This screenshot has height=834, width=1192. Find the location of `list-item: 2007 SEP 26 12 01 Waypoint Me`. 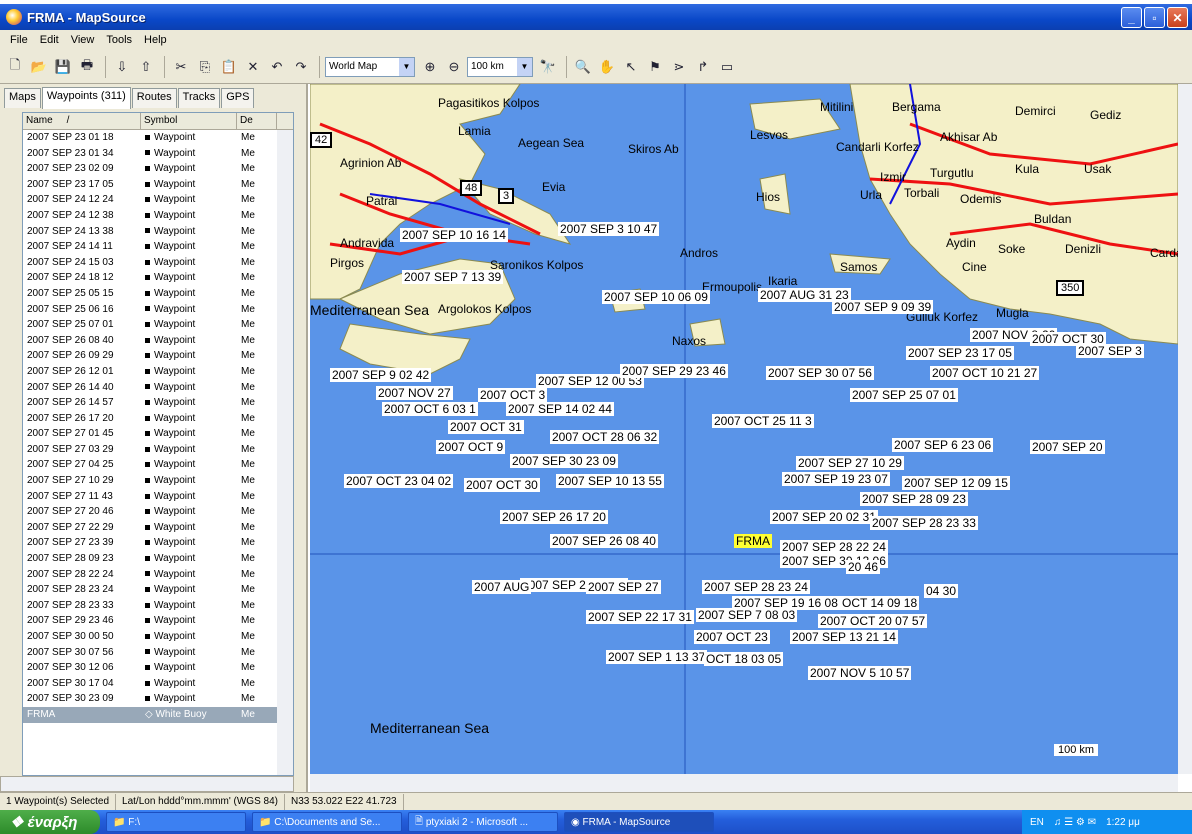

list-item: 2007 SEP 26 12 01 Waypoint Me is located at coordinates (158, 372).